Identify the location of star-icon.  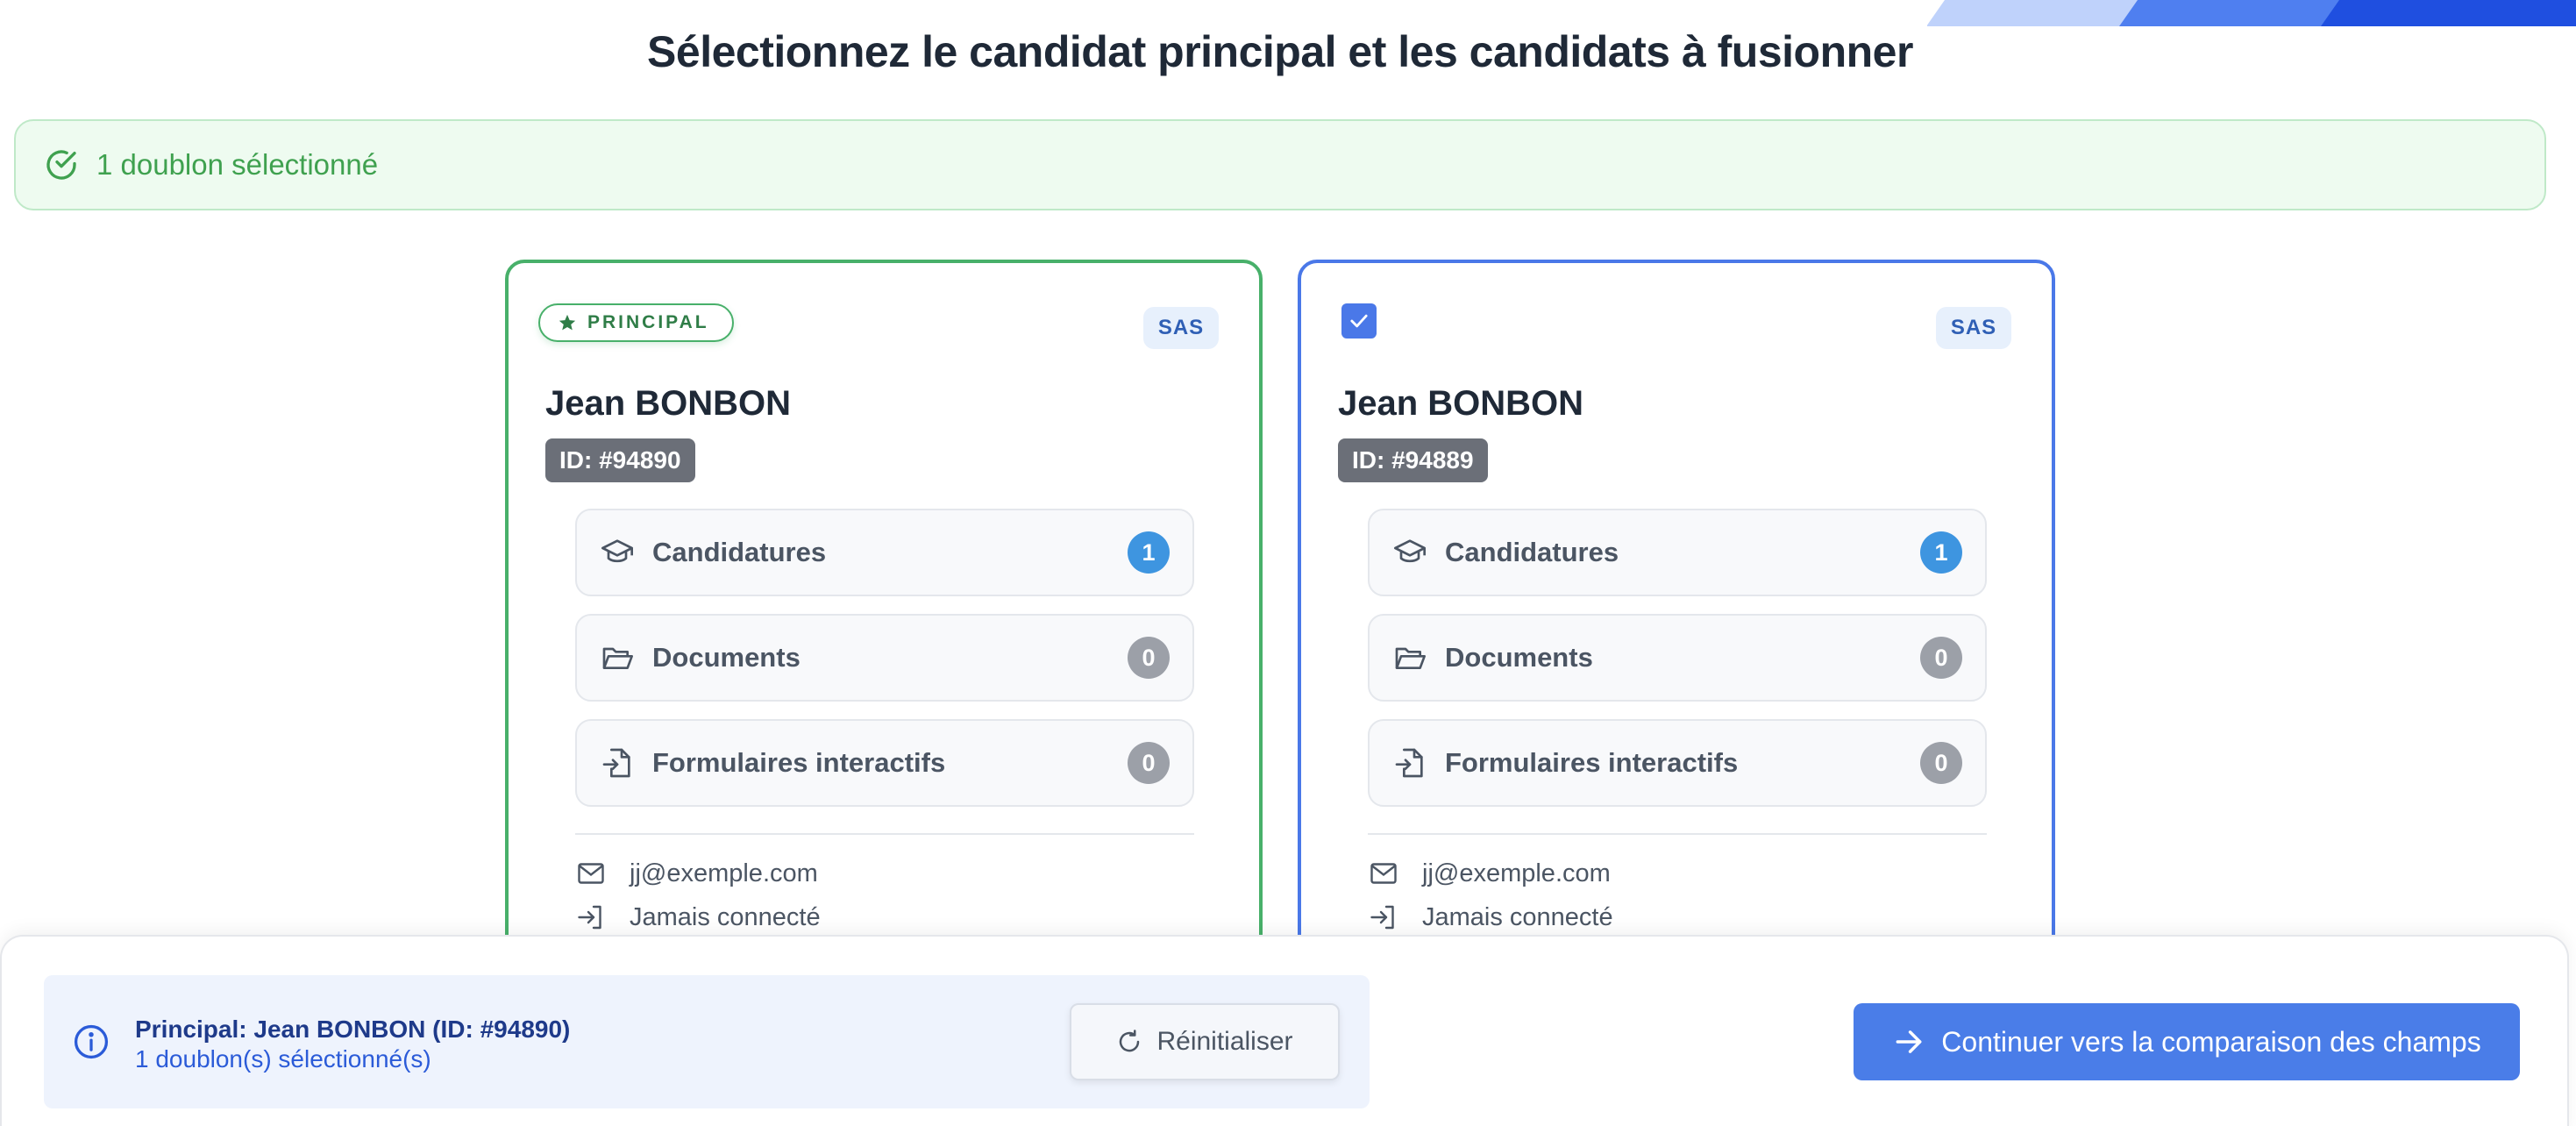
(567, 323).